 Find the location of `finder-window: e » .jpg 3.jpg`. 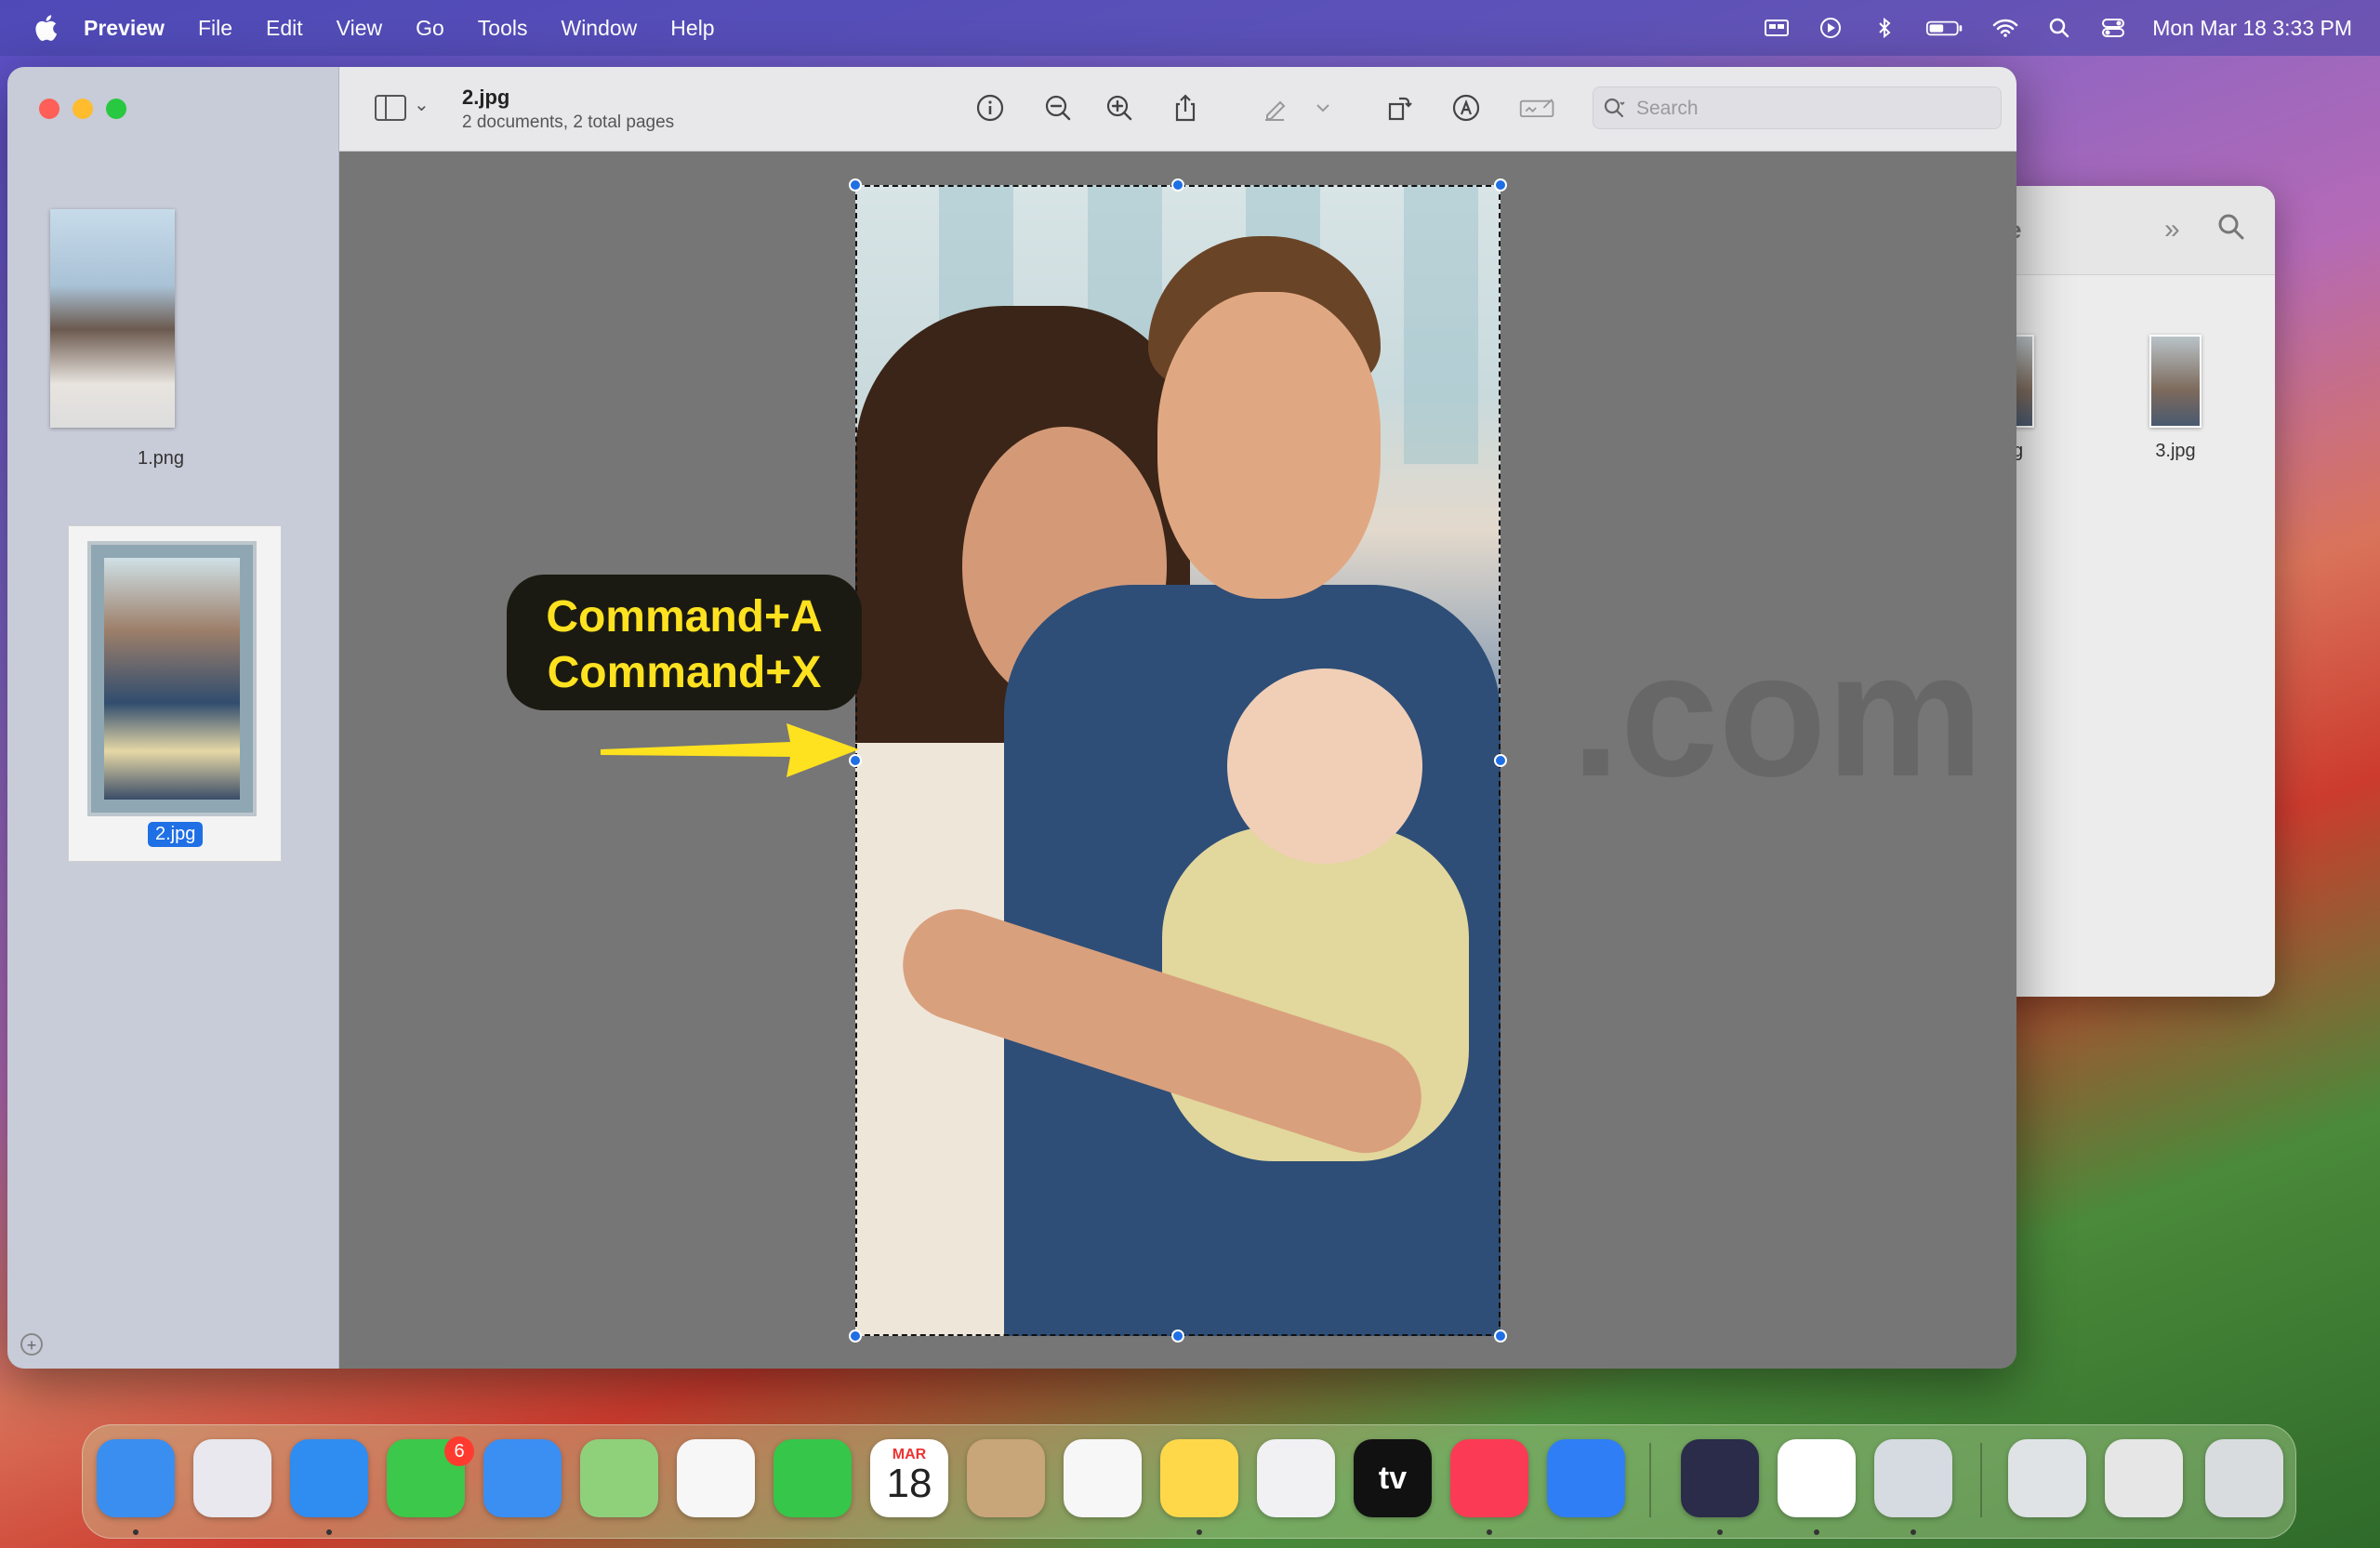

finder-window: e » .jpg 3.jpg is located at coordinates (2132, 591).